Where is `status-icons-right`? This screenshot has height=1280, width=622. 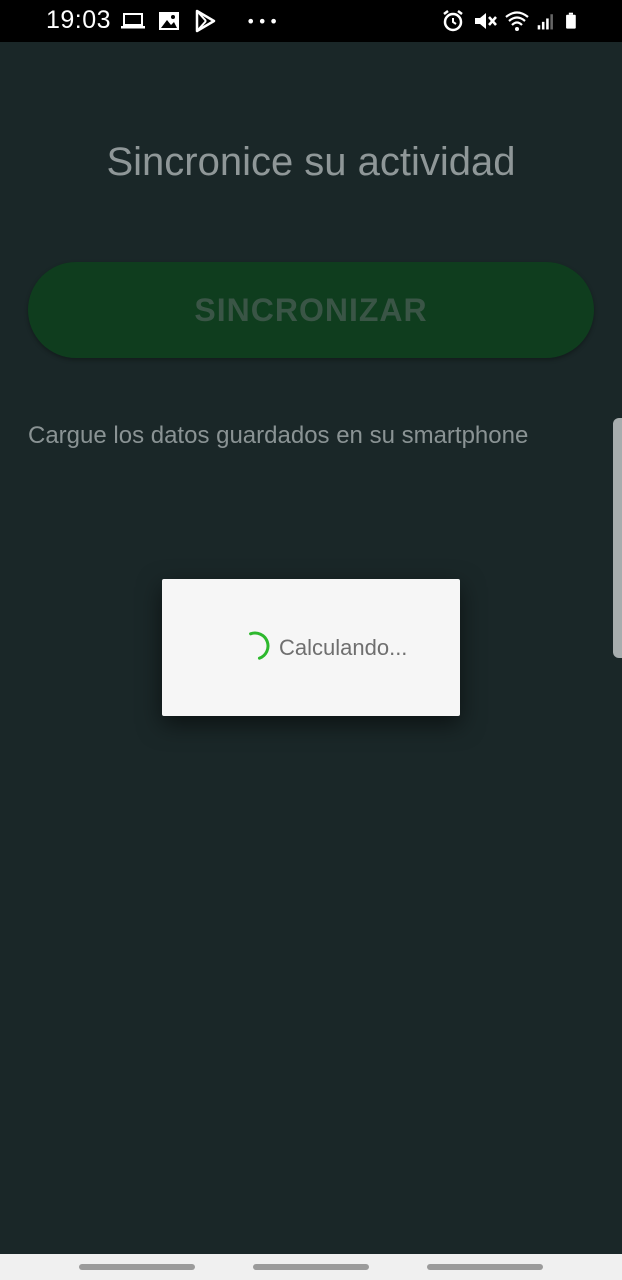
status-icons-right is located at coordinates (511, 21).